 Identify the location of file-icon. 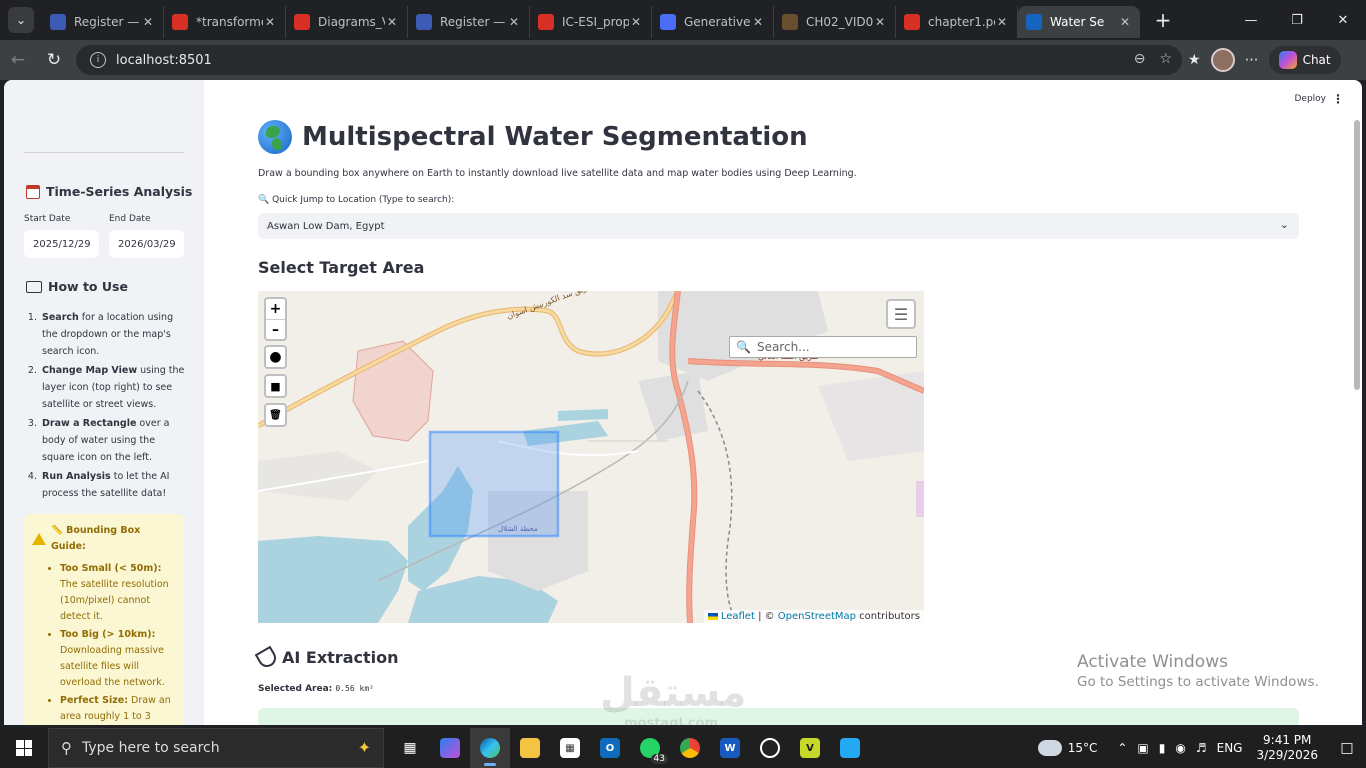
(58, 22).